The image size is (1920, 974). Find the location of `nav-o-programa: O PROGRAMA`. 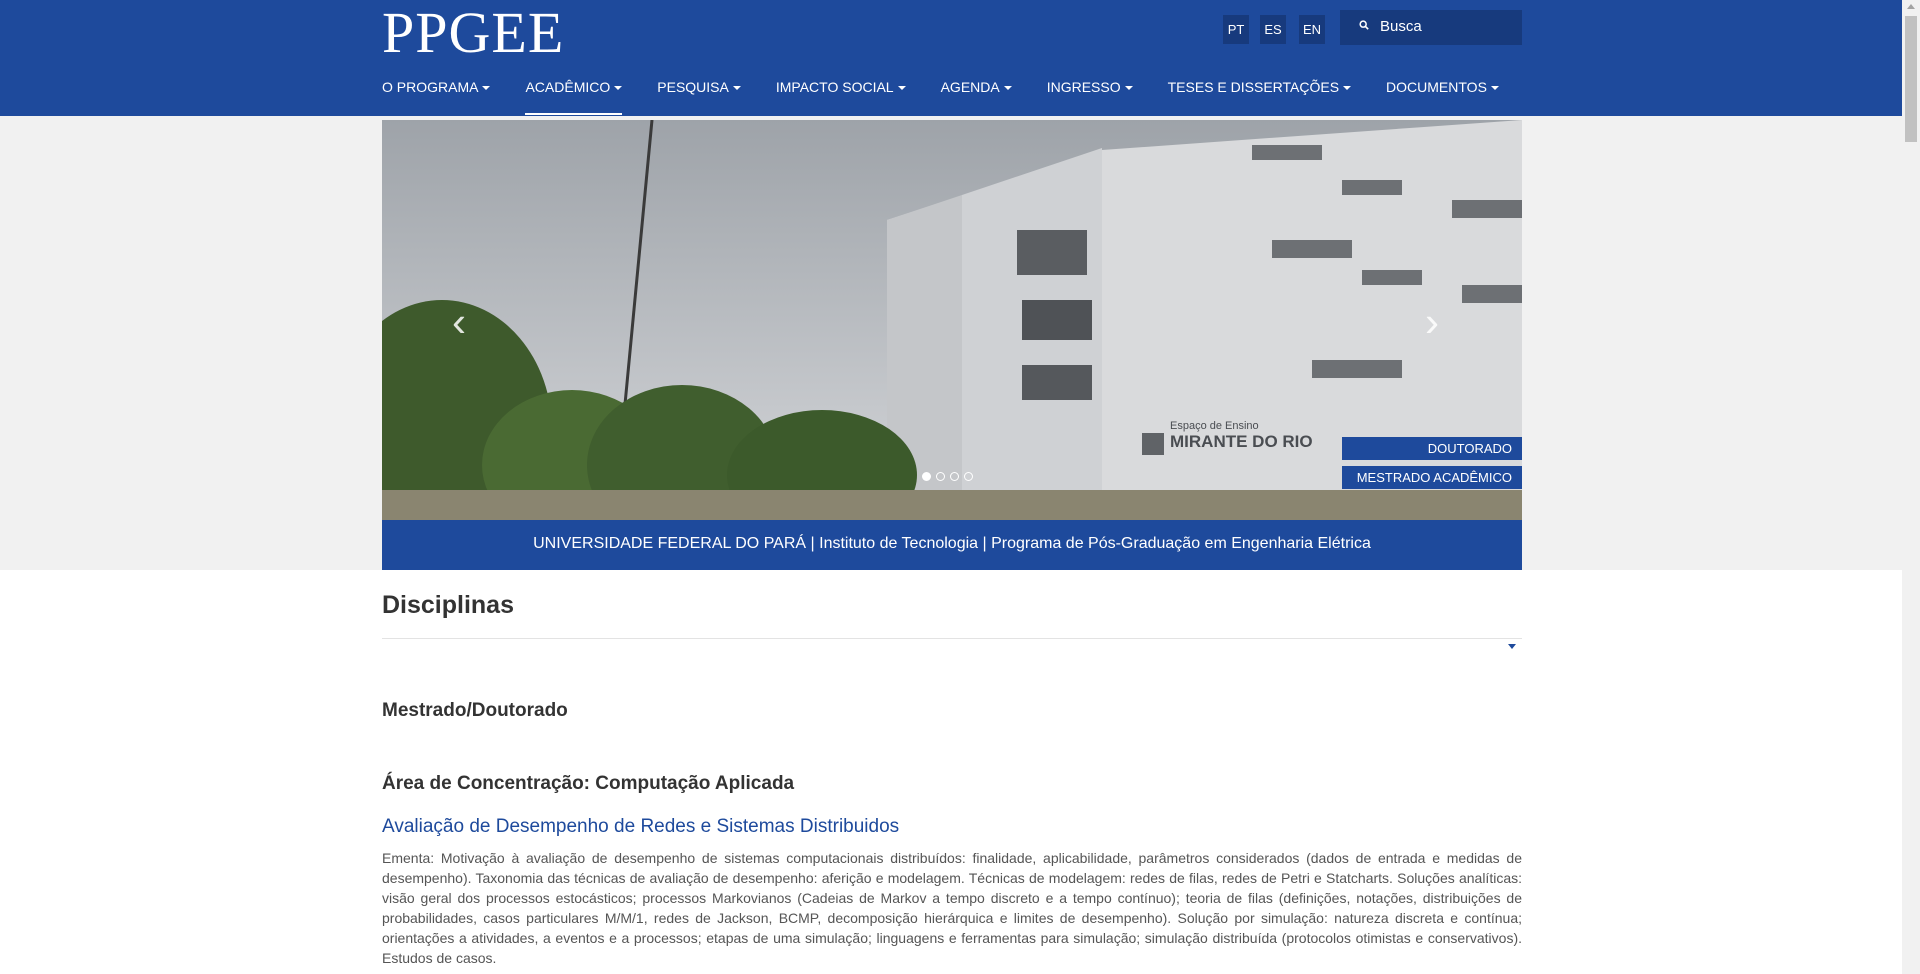

nav-o-programa: O PROGRAMA is located at coordinates (436, 97).